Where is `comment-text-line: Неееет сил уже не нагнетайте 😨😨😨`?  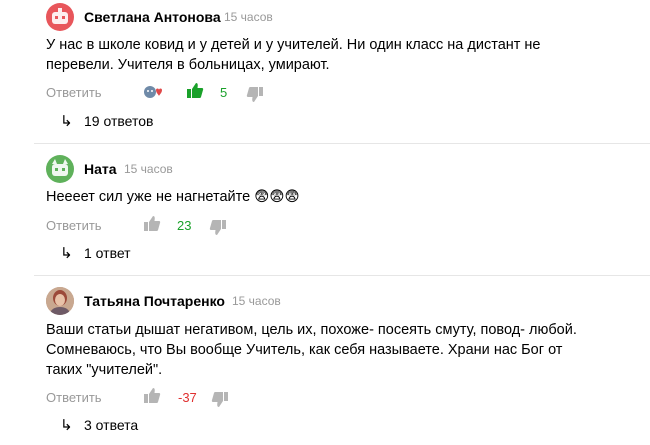
comment-text-line: Неееет сил уже не нагнетайте 😨😨😨 is located at coordinates (173, 197).